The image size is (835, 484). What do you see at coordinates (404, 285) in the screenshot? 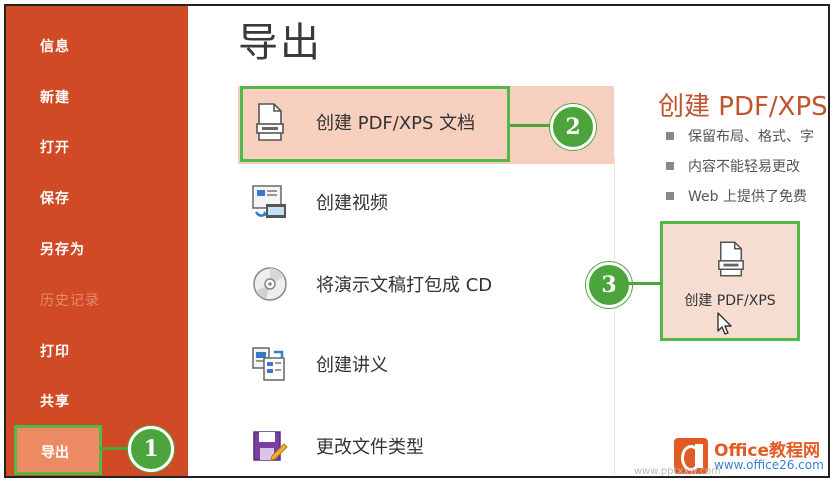
I see `option-label: 将演示文稿打包成 CD` at bounding box center [404, 285].